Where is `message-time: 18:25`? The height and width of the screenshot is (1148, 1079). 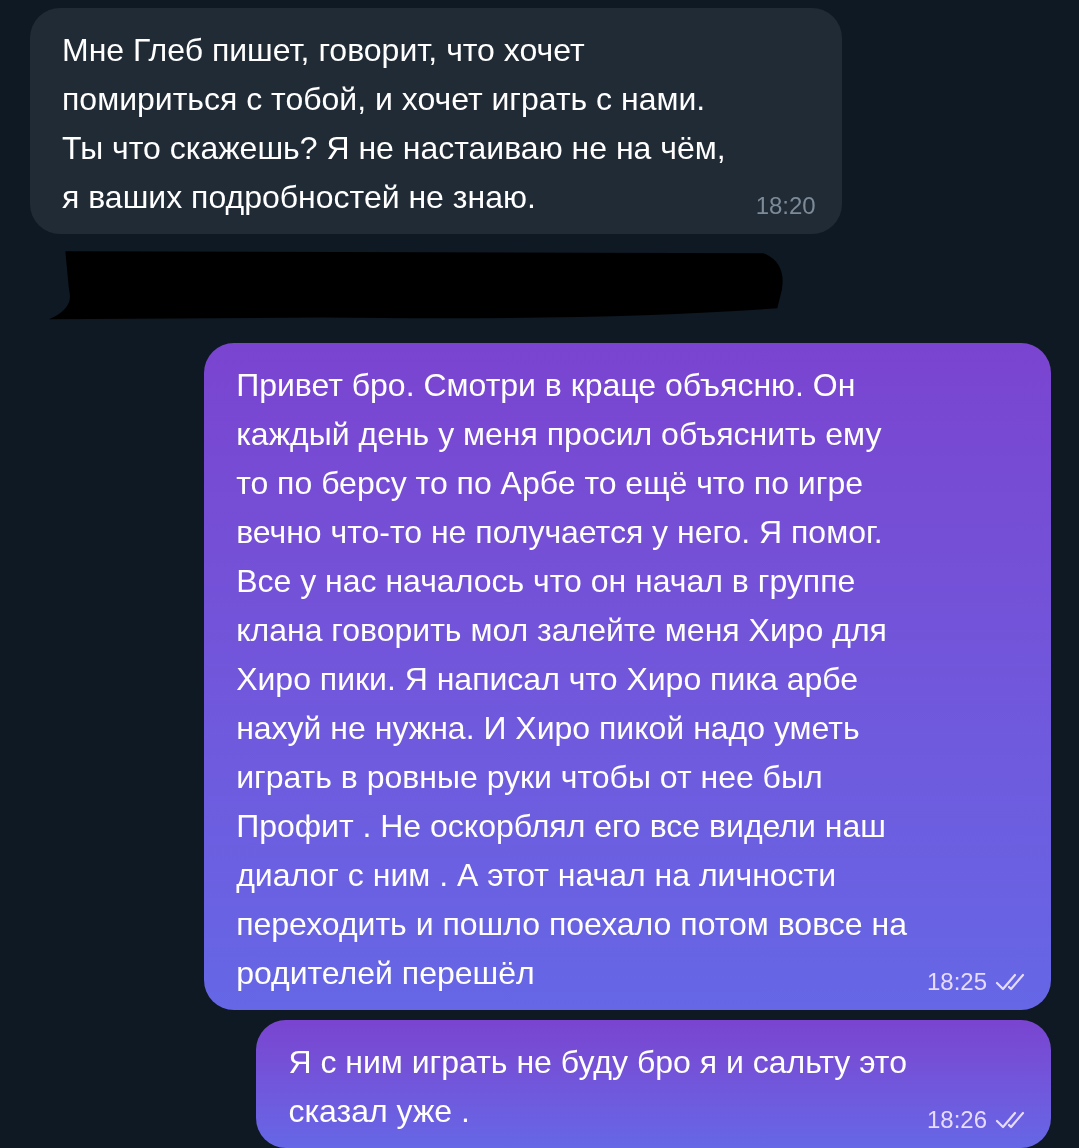
message-time: 18:25 is located at coordinates (956, 982).